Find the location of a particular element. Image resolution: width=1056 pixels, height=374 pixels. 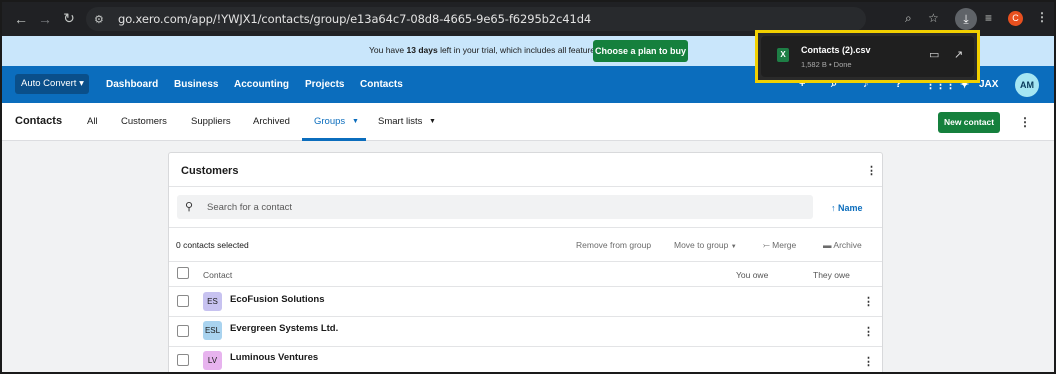

nav-business: Business is located at coordinates (196, 84).